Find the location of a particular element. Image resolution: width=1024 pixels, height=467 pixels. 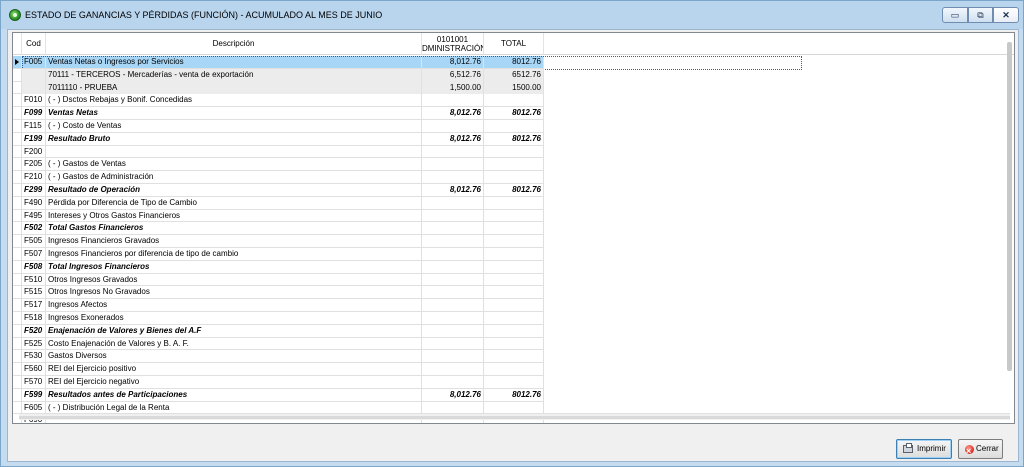

cell-desc: Gastos Diversos is located at coordinates (234, 357).